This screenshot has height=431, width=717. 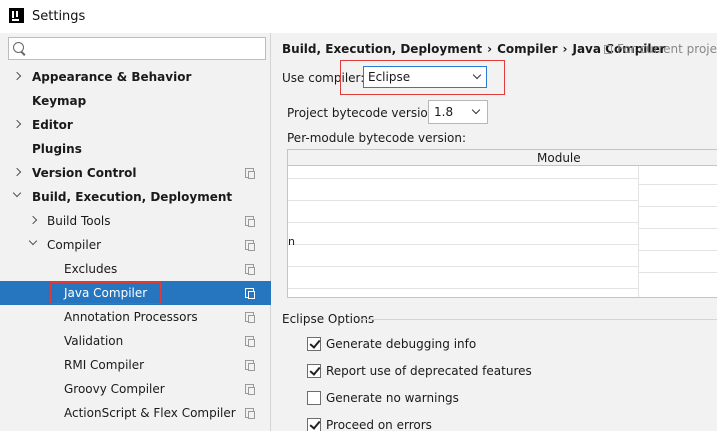 I want to click on per-module-bytecode-label: Per-module bytecode version:, so click(x=377, y=138).